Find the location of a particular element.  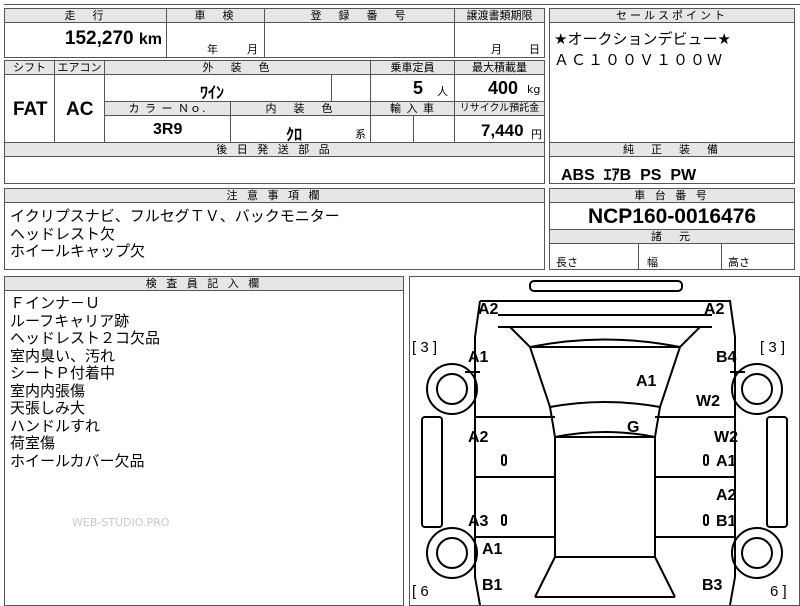

genuine-value: ABS ｴｱB PS PW is located at coordinates (629, 175).